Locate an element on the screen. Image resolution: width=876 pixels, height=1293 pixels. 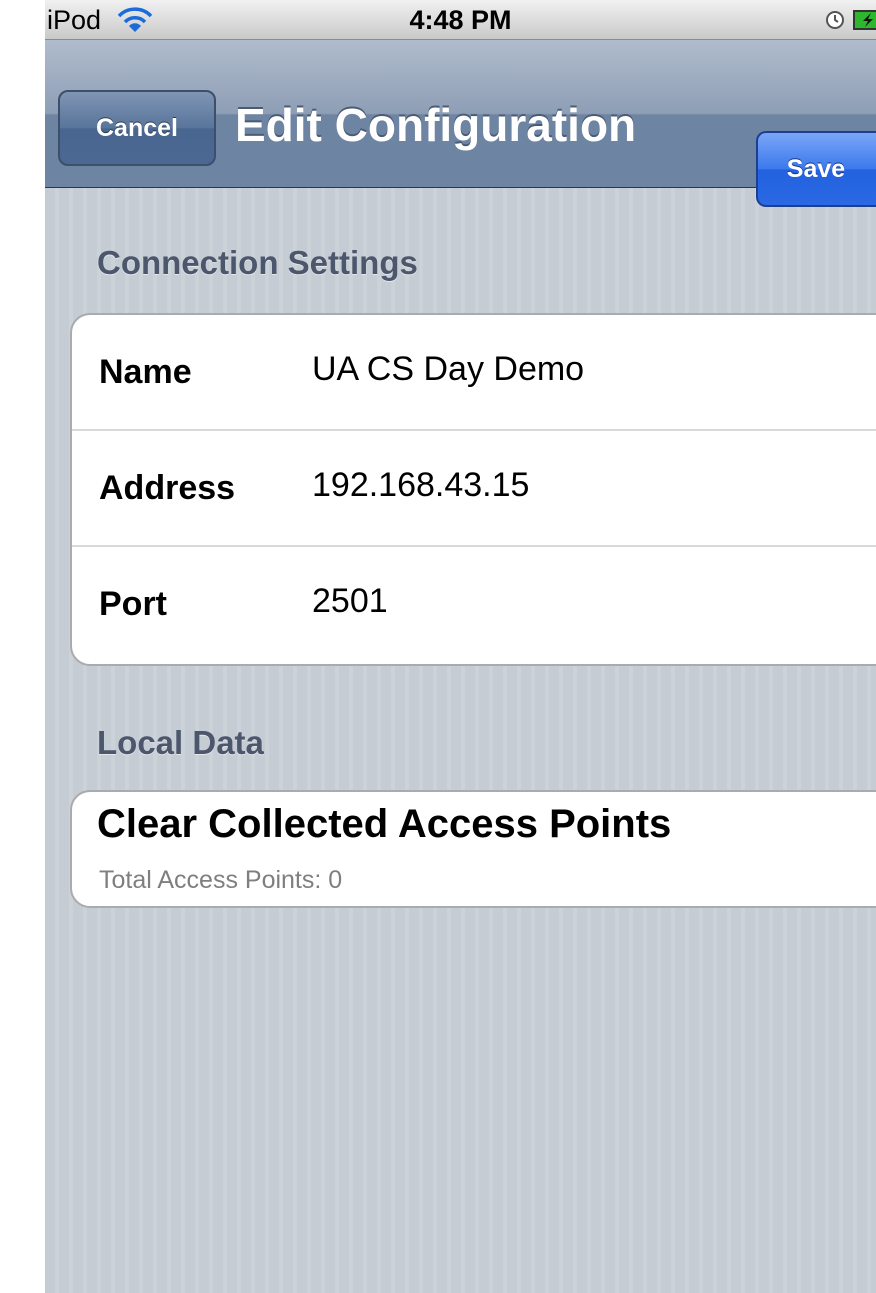
save-button: Save is located at coordinates (816, 169).